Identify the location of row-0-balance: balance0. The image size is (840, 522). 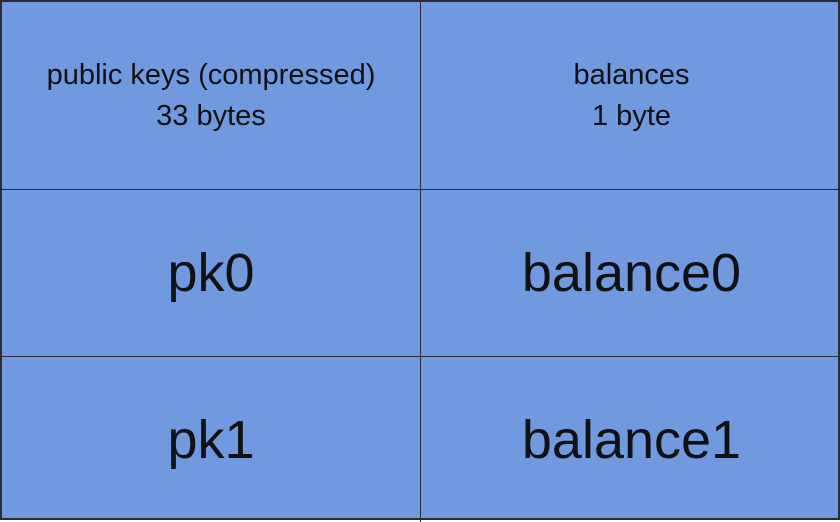
(631, 273).